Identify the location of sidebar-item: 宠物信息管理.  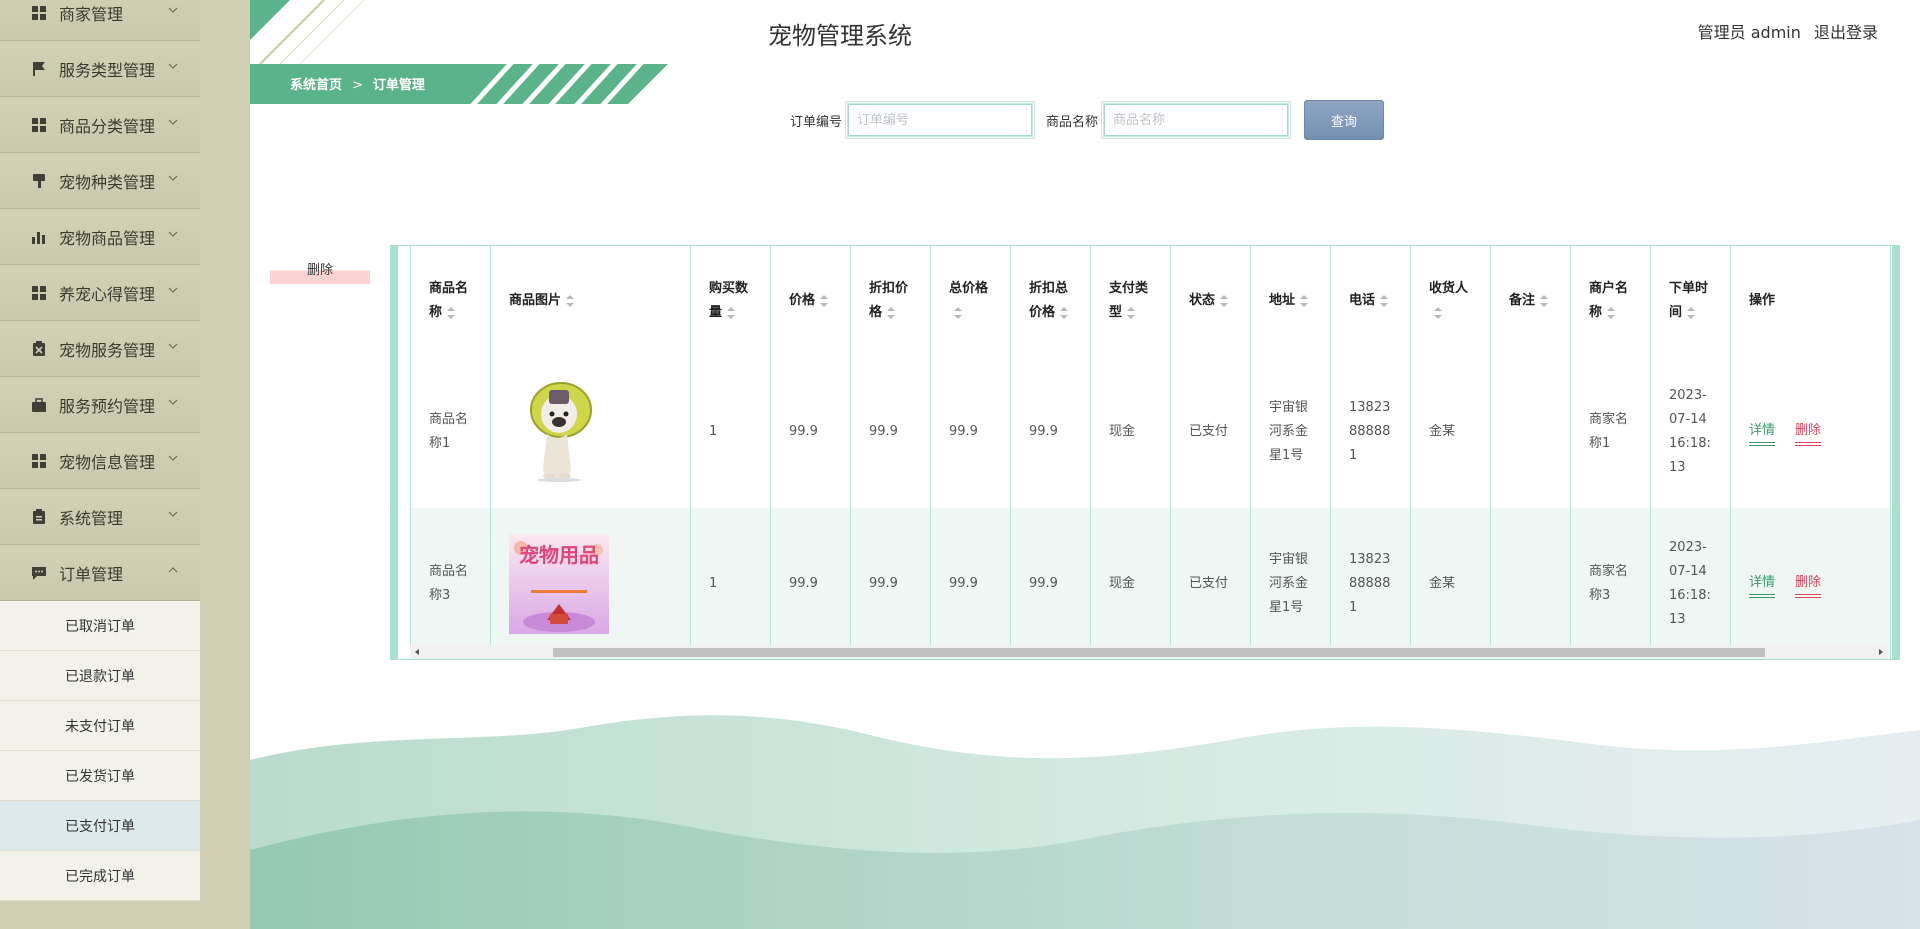
(100, 461).